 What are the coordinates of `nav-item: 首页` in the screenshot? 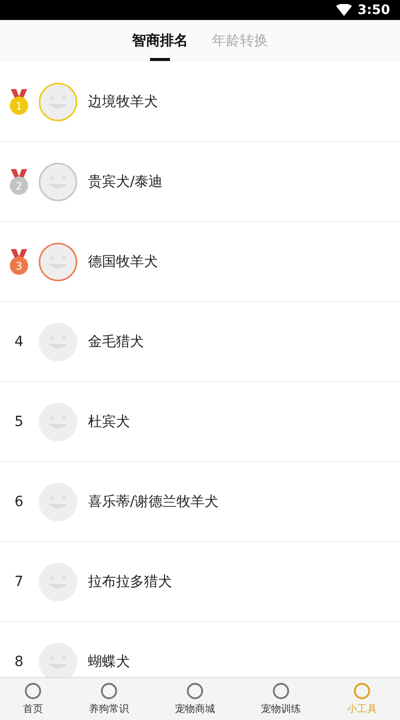 It's located at (33, 699).